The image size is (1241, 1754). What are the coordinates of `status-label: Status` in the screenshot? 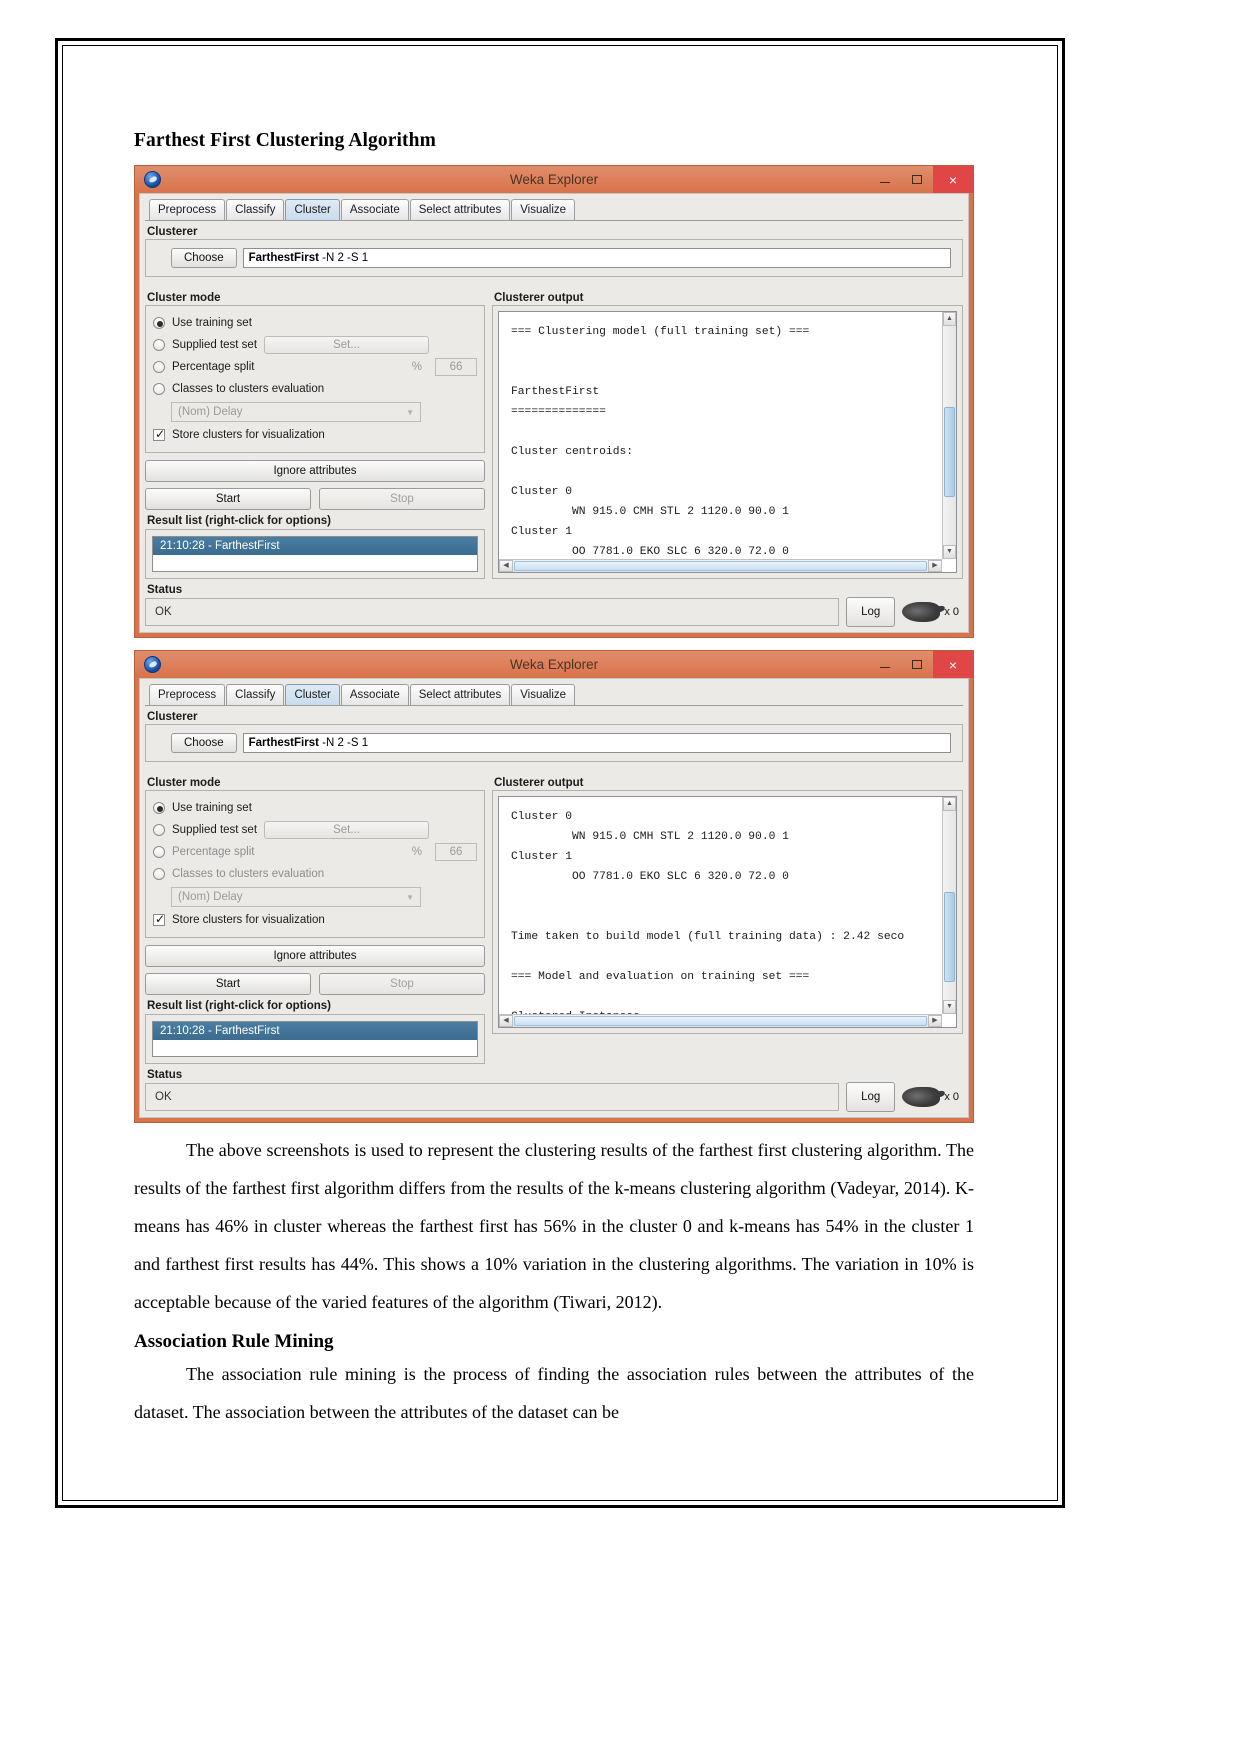 It's located at (165, 1075).